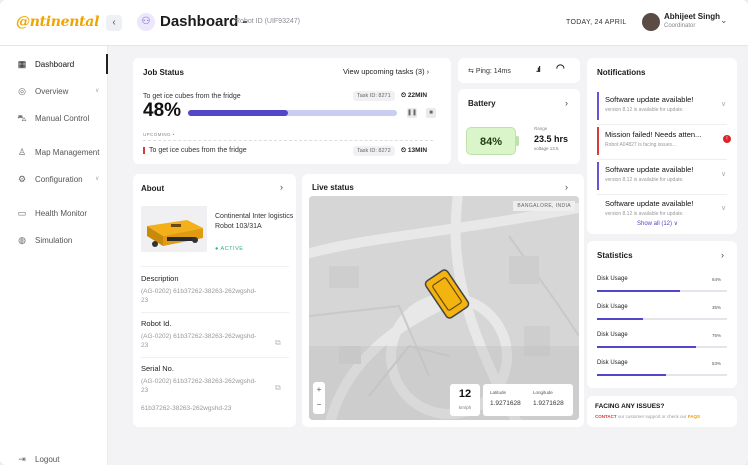 The image size is (748, 465). Describe the element at coordinates (724, 20) in the screenshot. I see `chevron-down-icon: ⌄` at that location.